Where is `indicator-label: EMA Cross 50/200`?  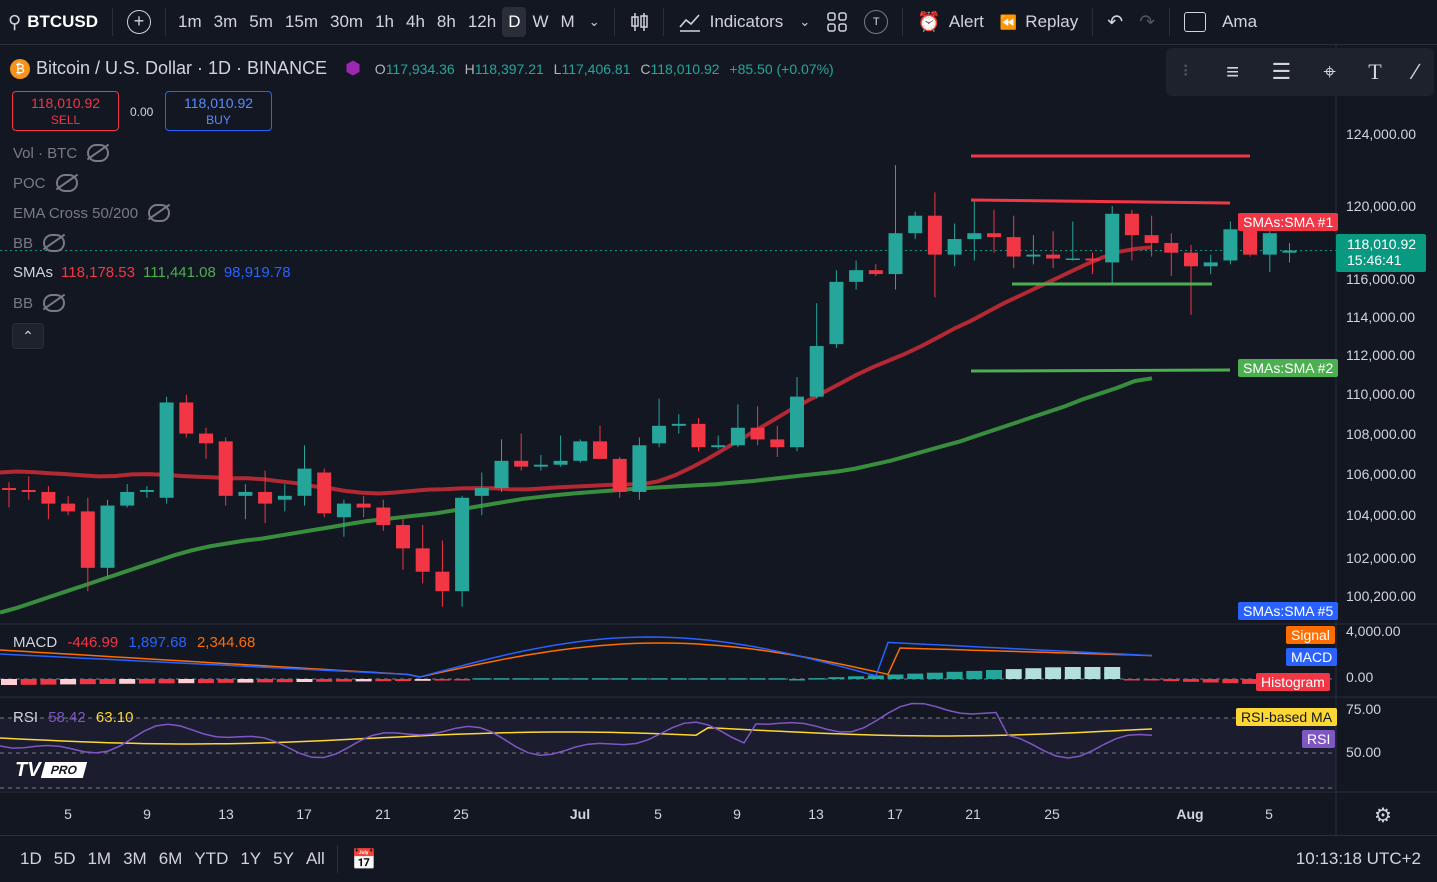
indicator-label: EMA Cross 50/200 is located at coordinates (76, 213).